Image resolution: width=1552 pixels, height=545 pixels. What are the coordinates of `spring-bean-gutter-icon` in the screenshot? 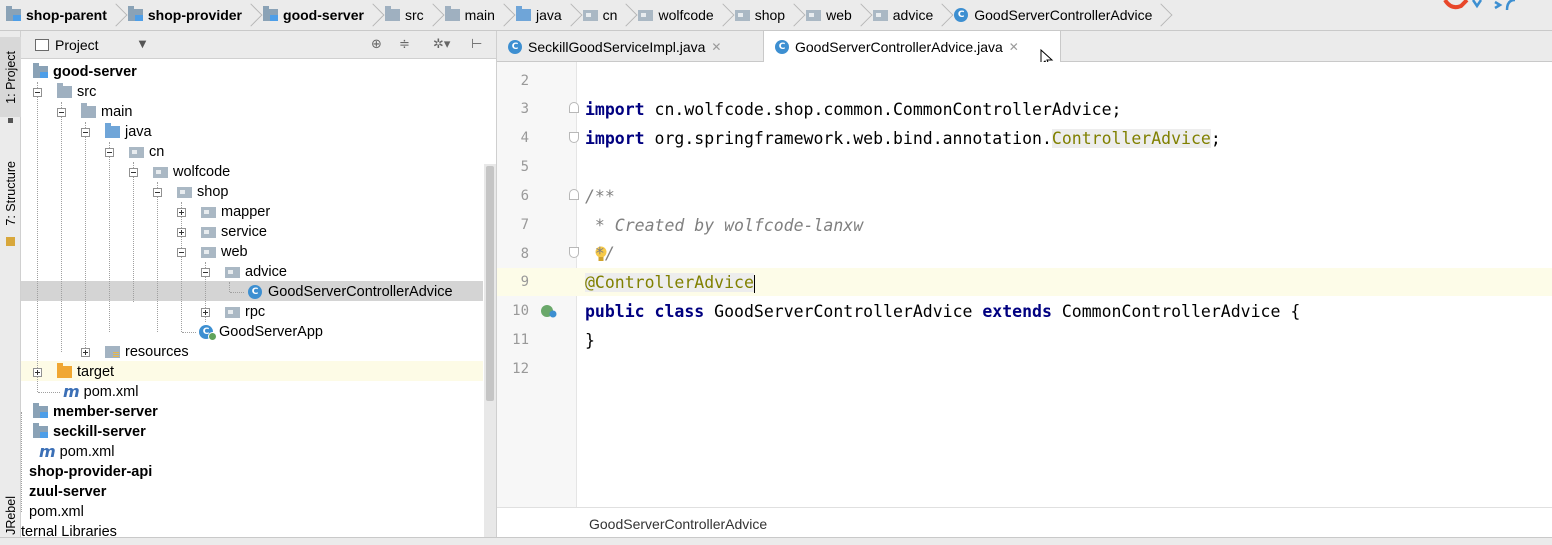 It's located at (549, 311).